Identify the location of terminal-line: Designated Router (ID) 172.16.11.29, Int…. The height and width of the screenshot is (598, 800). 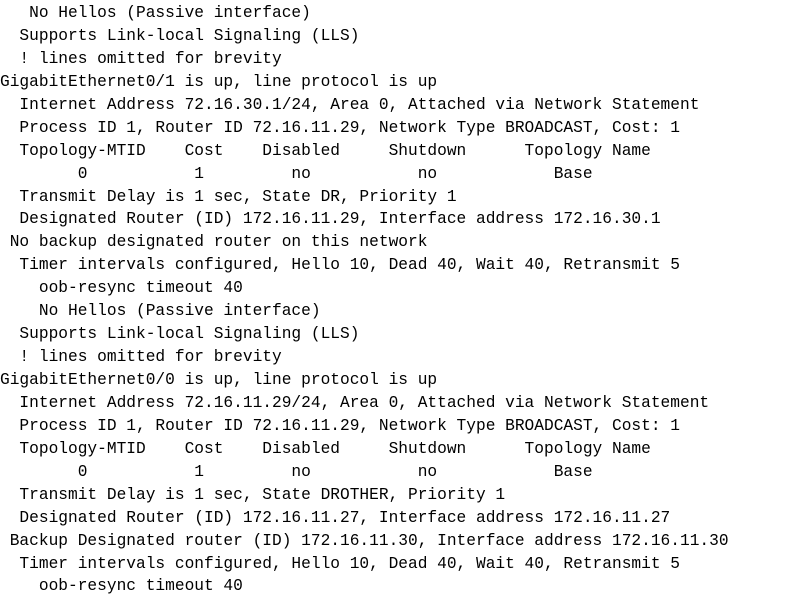
(330, 219).